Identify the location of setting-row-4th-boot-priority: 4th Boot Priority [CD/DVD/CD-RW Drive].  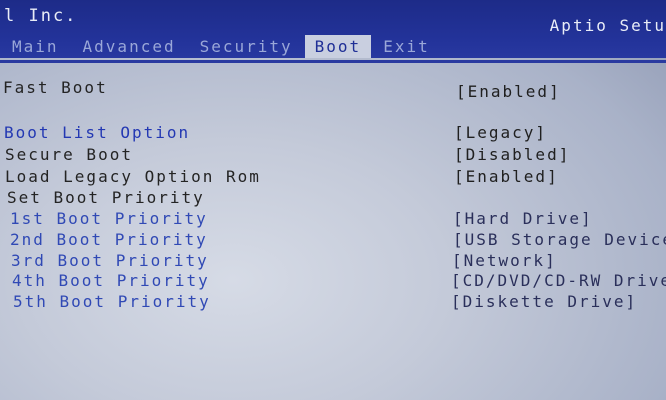
(333, 281).